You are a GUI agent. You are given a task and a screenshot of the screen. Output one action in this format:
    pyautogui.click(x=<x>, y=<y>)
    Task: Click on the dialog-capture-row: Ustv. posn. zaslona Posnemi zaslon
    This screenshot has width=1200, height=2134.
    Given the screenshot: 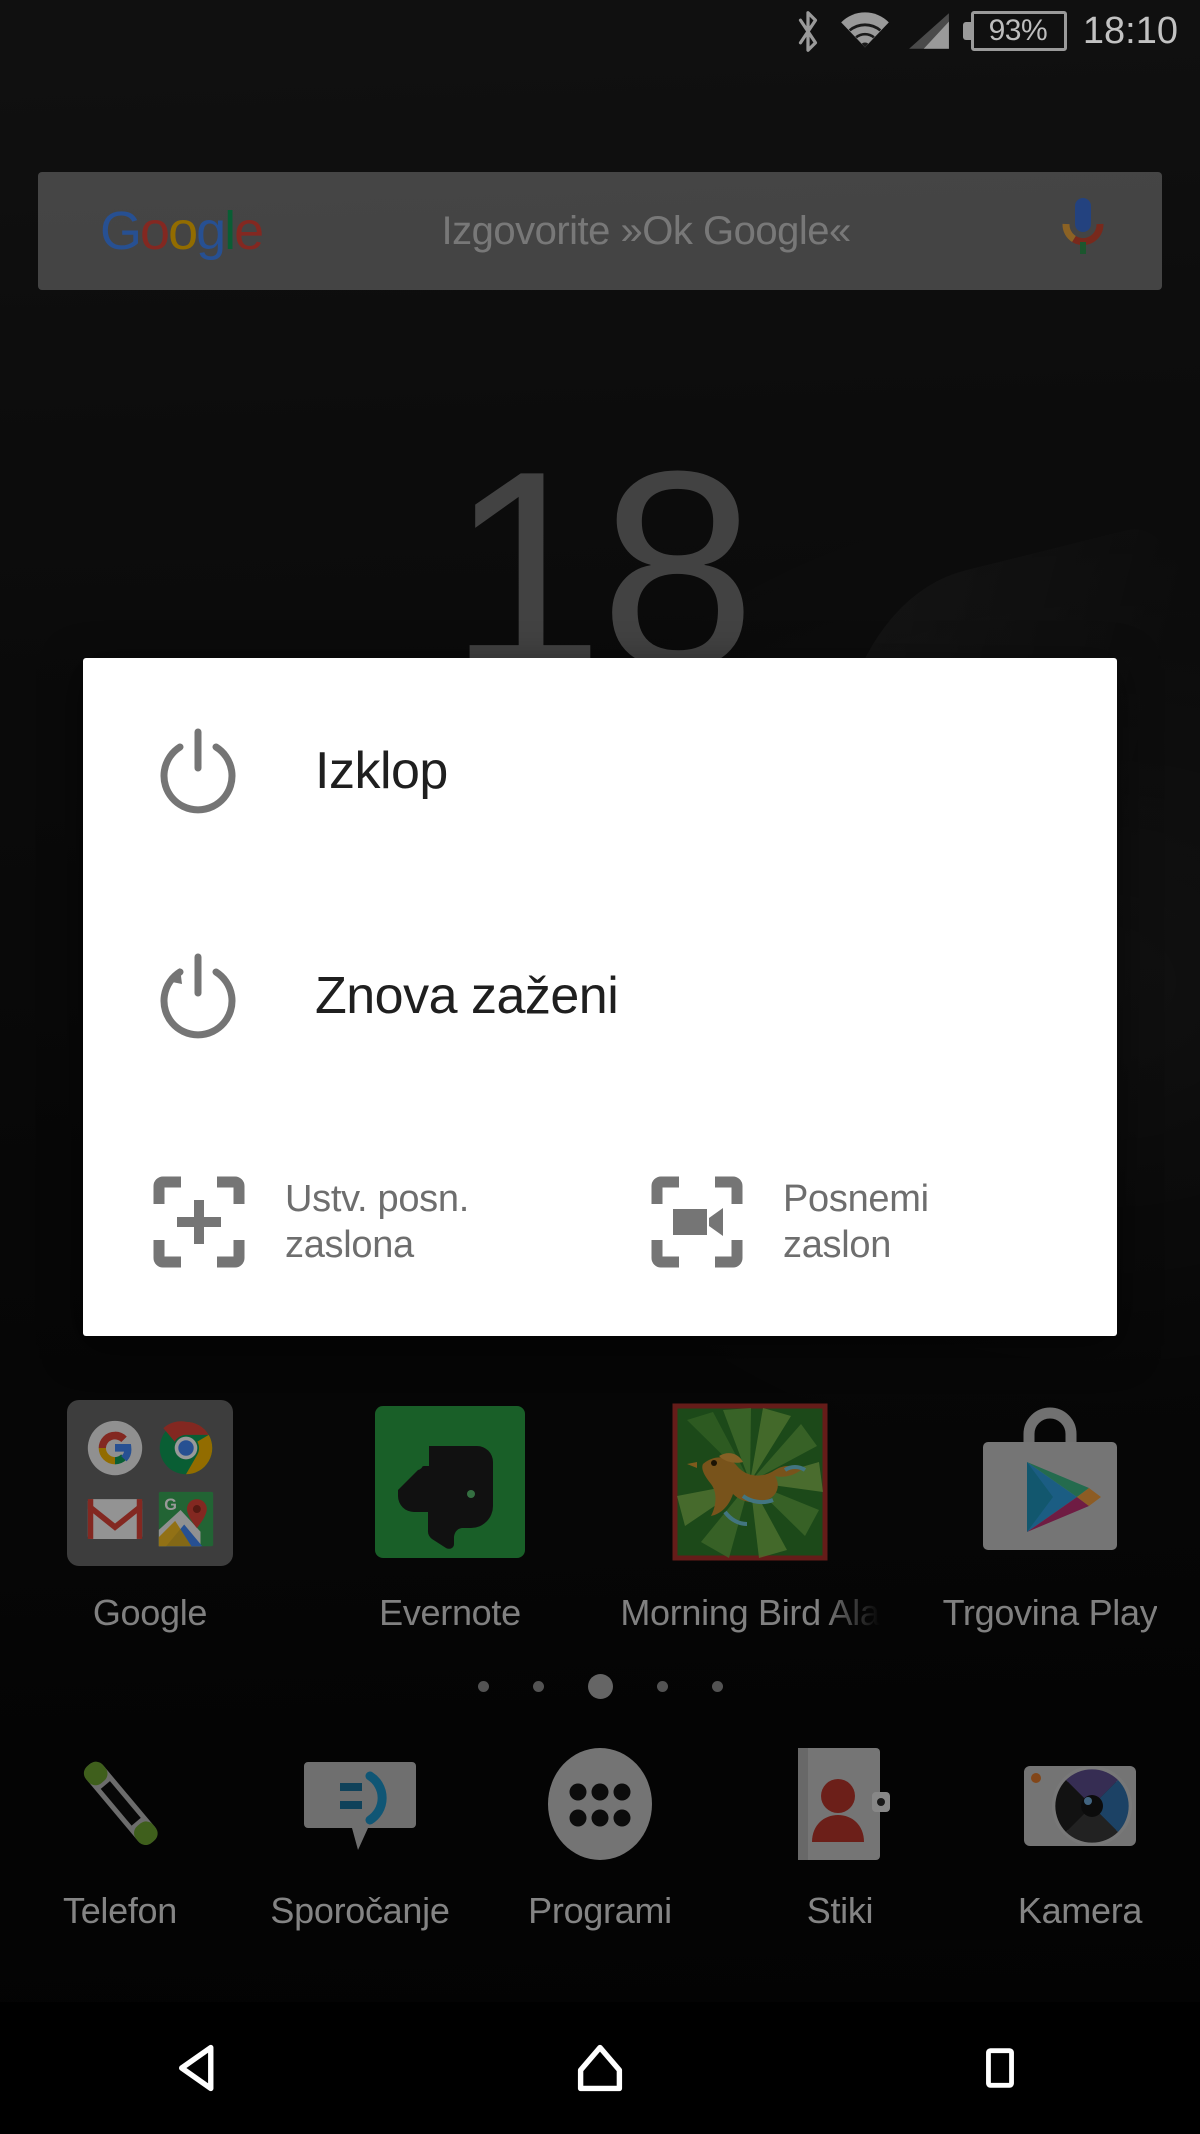 What is the action you would take?
    pyautogui.click(x=600, y=1222)
    